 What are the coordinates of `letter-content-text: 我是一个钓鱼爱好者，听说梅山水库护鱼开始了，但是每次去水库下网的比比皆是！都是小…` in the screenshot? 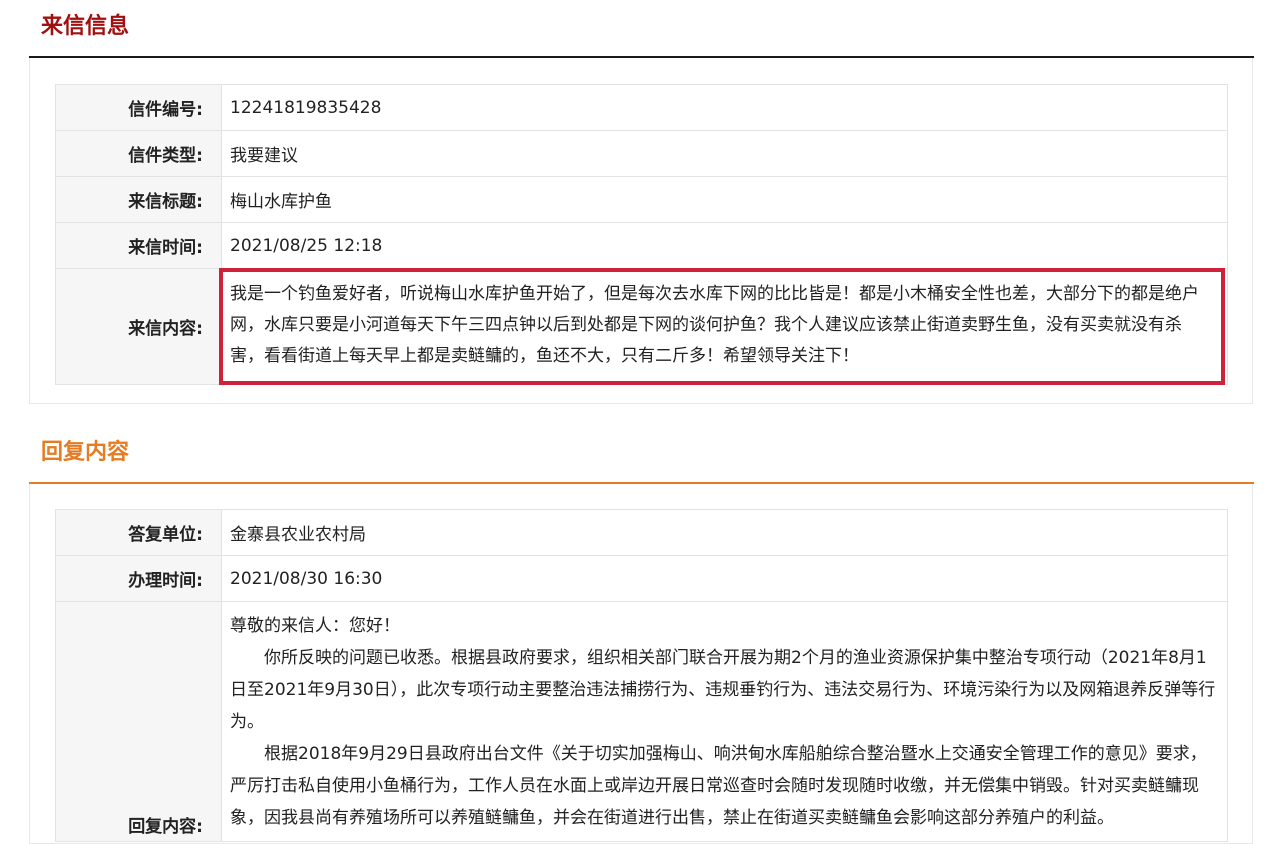 It's located at (724, 326).